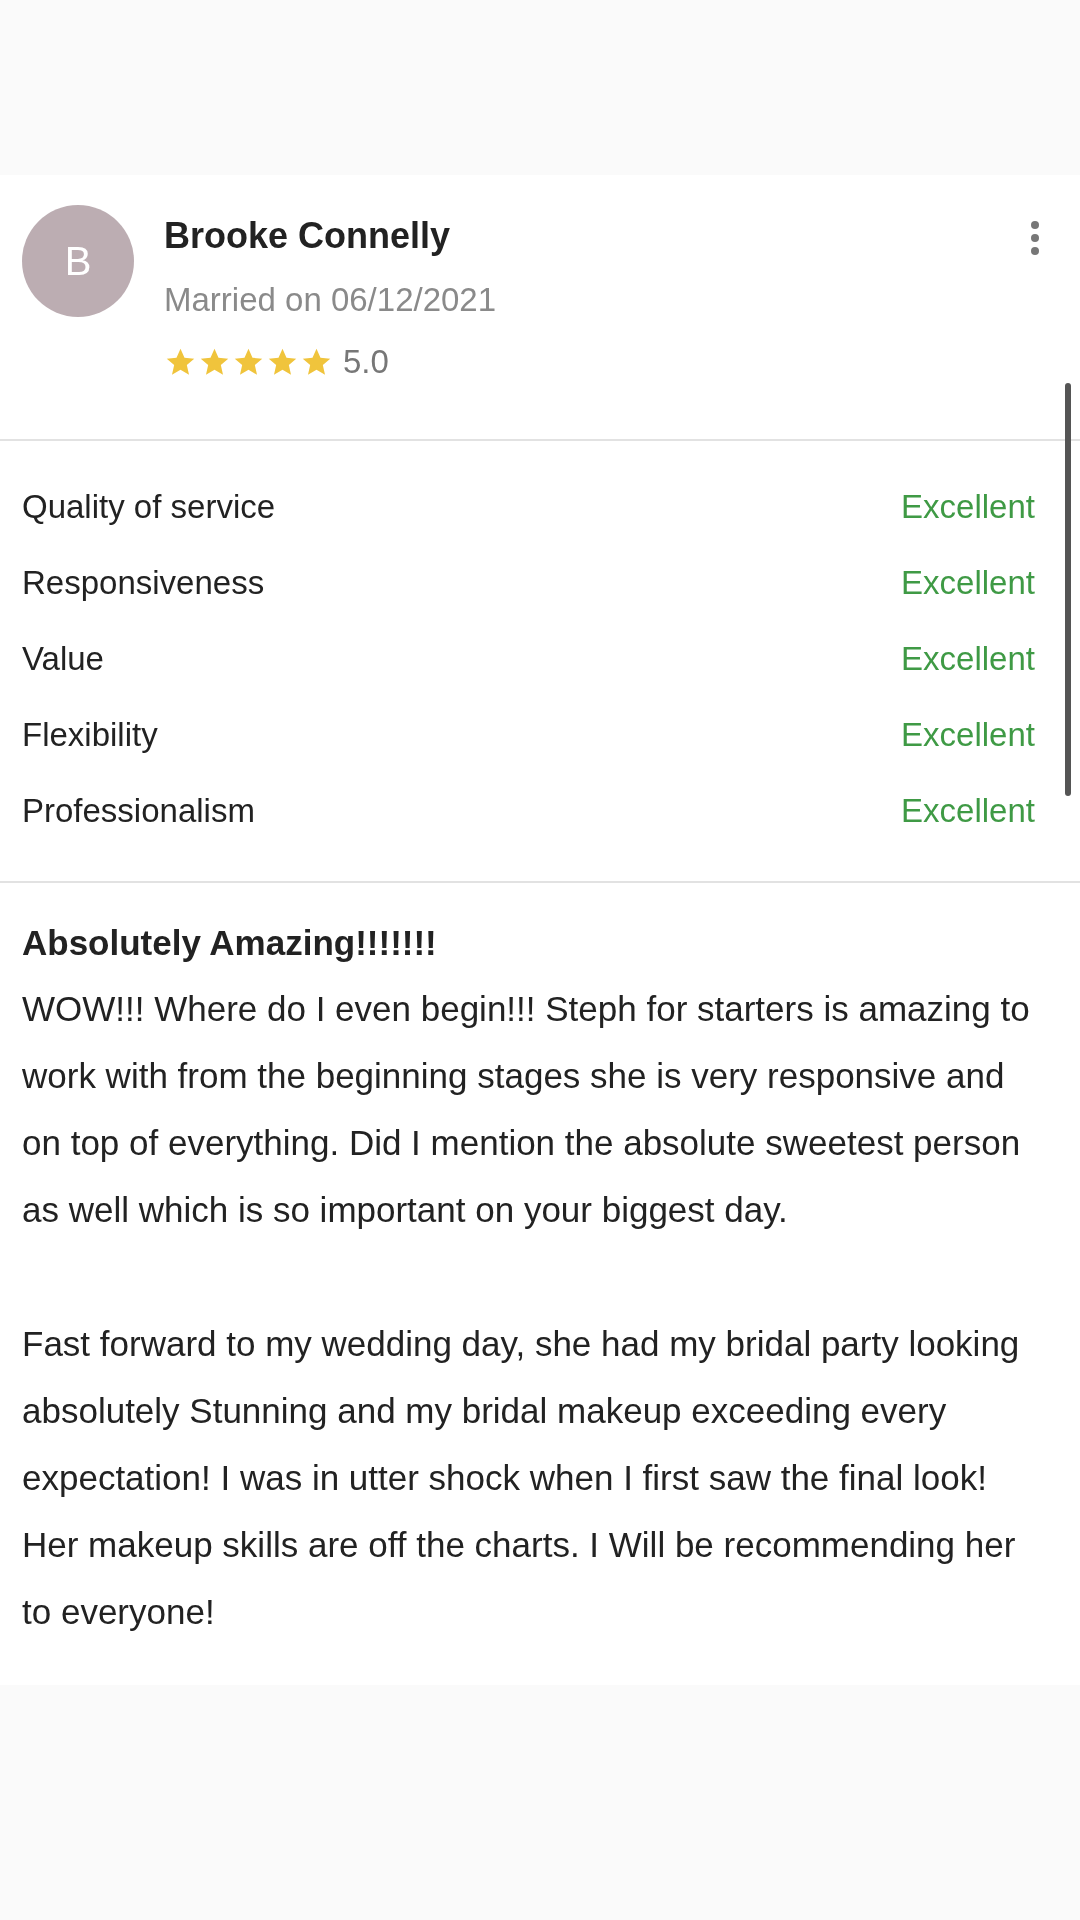 The image size is (1080, 1920). What do you see at coordinates (1068, 589) in the screenshot?
I see `scrollbar` at bounding box center [1068, 589].